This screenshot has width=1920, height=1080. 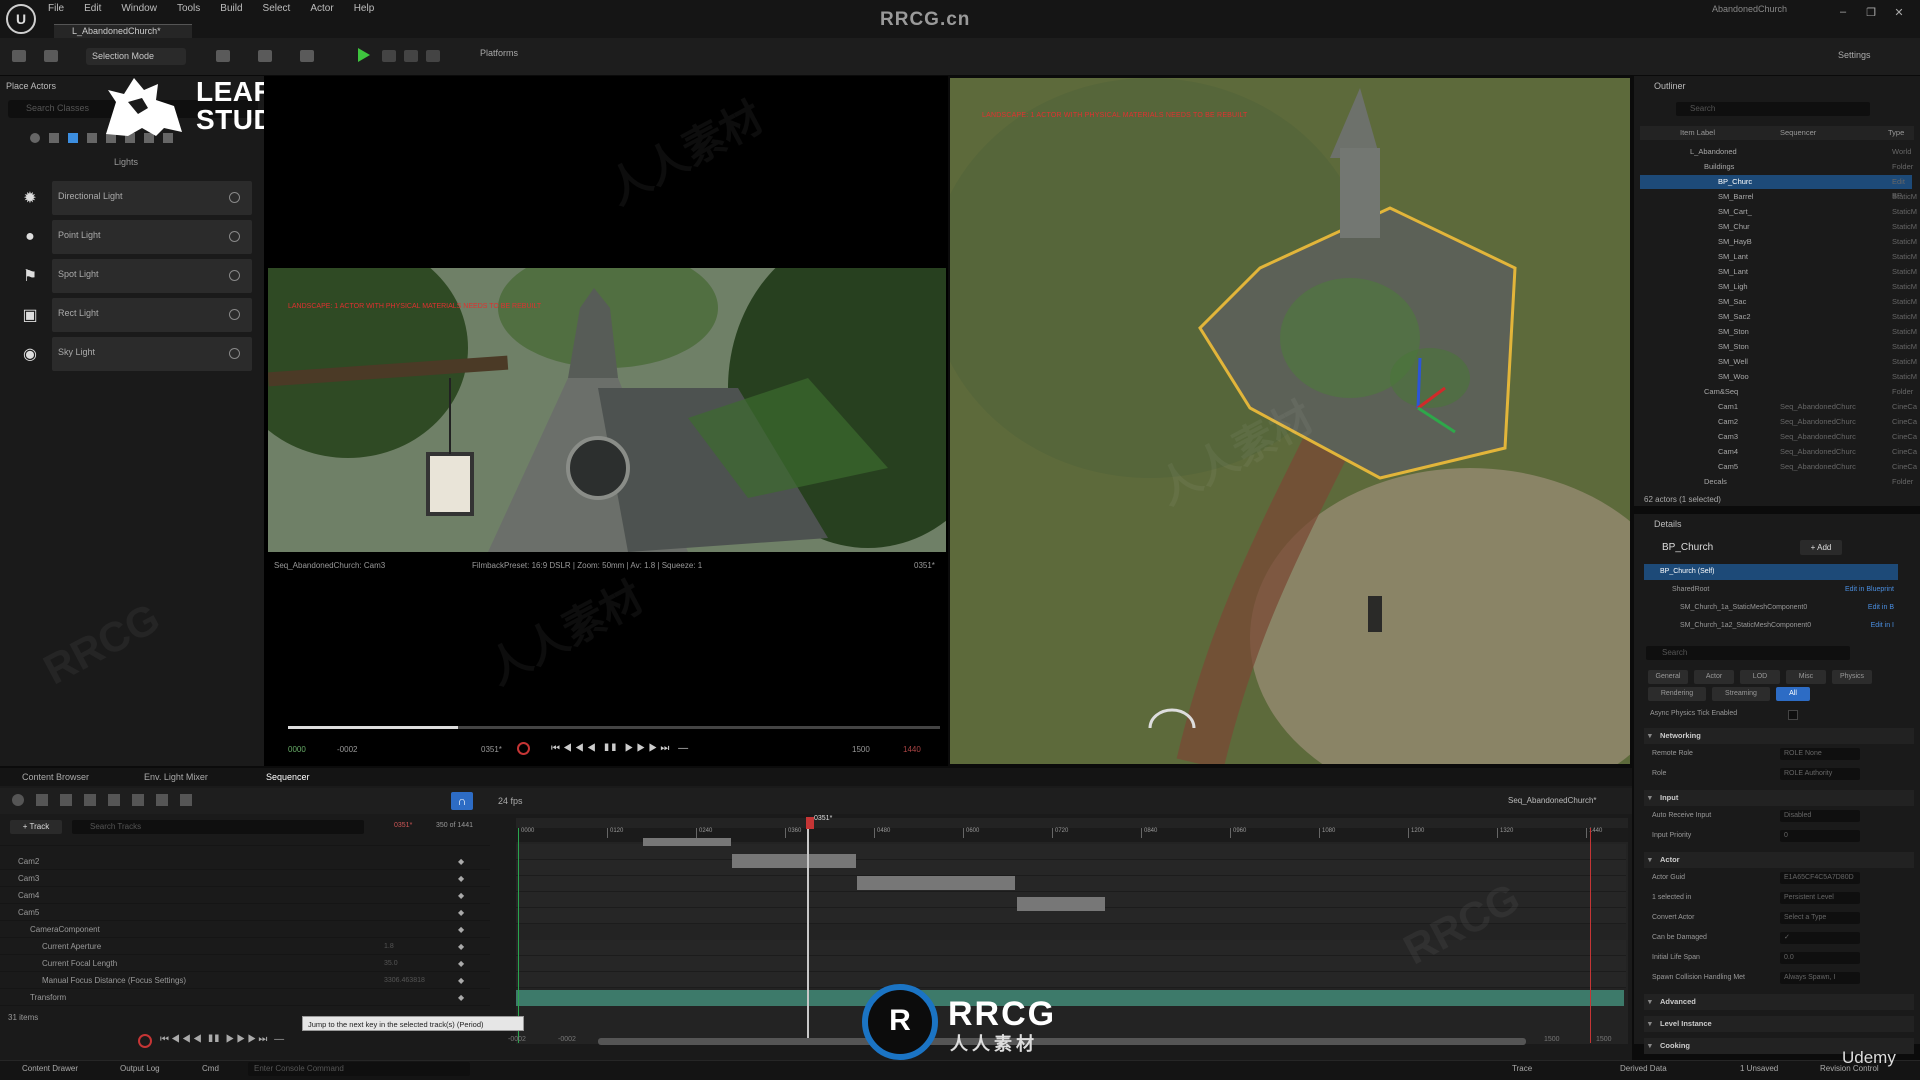 What do you see at coordinates (1871, 12) in the screenshot?
I see `maximize-icon: ❐` at bounding box center [1871, 12].